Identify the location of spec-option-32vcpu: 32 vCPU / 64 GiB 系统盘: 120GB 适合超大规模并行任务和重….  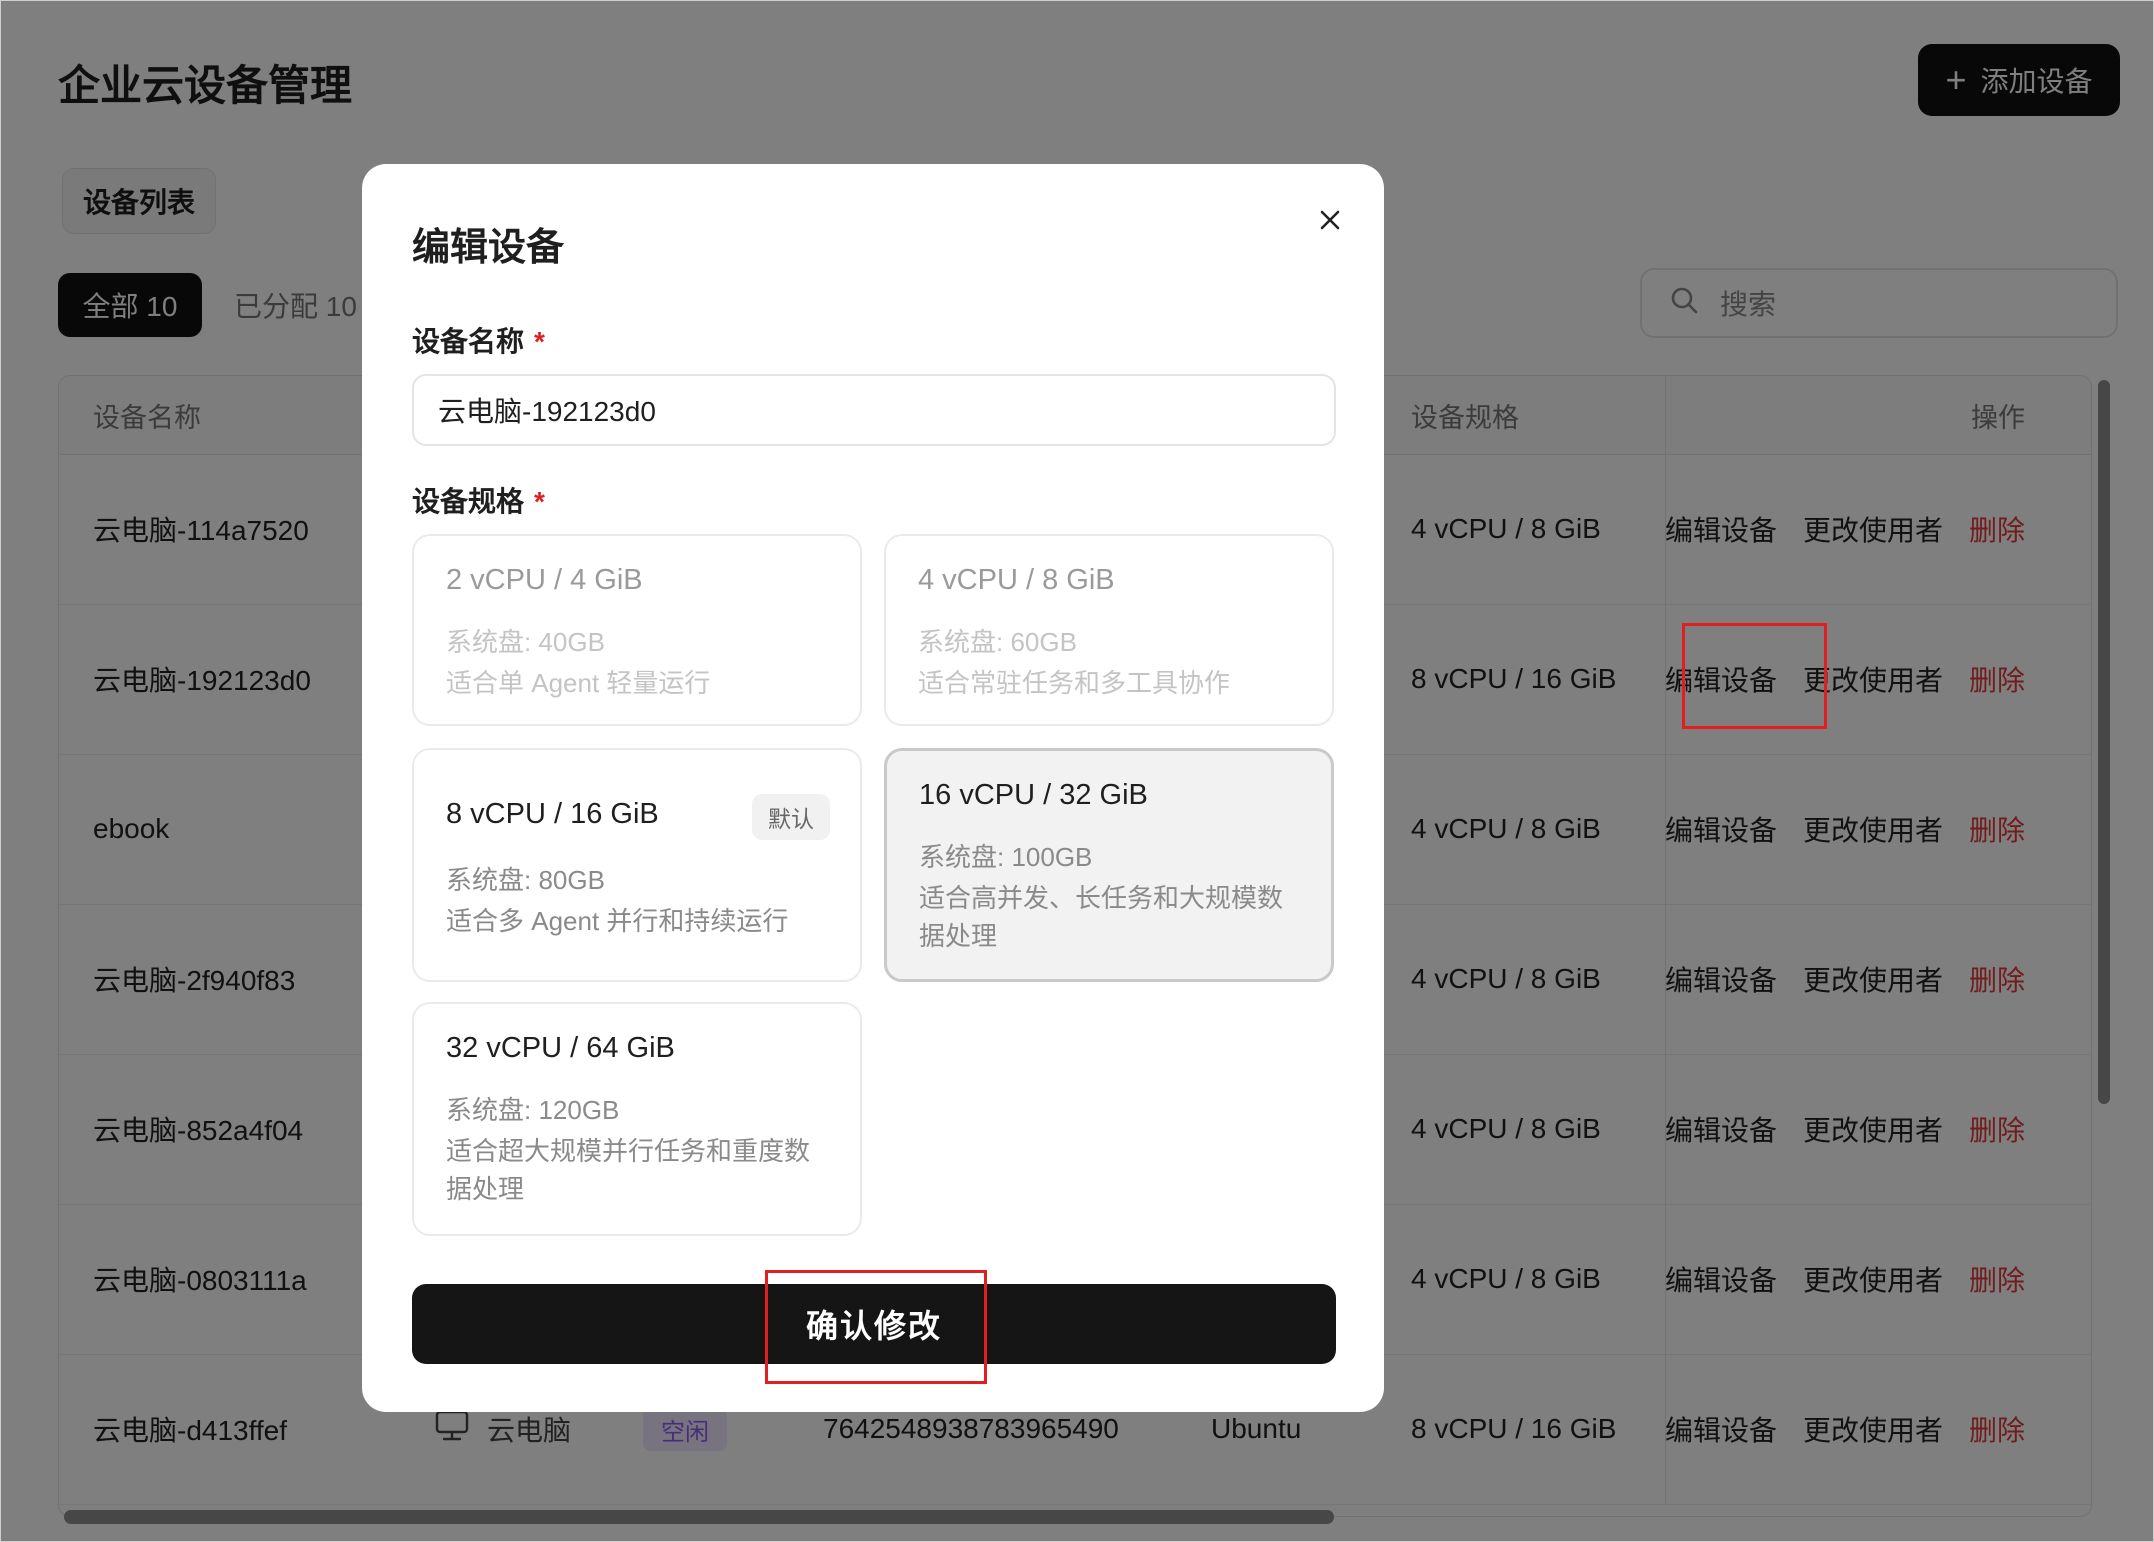
(637, 1119).